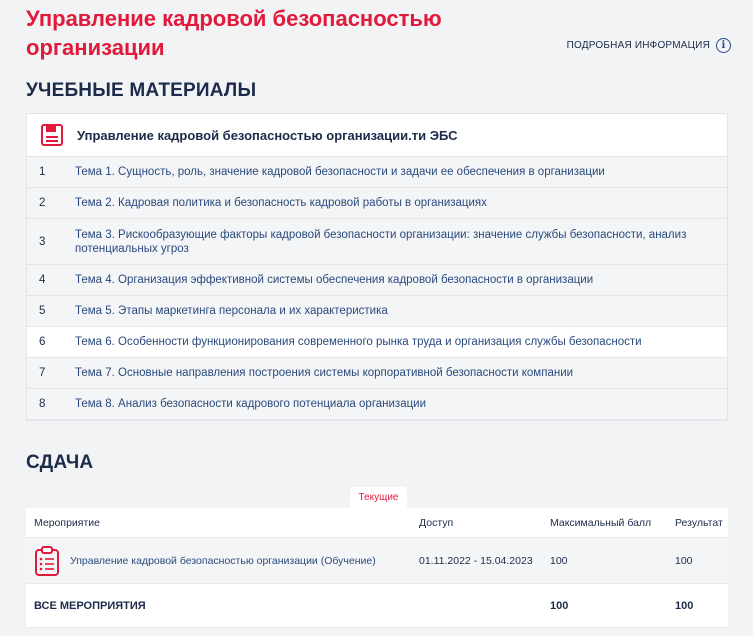 This screenshot has width=753, height=636. I want to click on total-row: ВСЕ МЕРОПРИЯТИЯ 100 100, so click(377, 606).